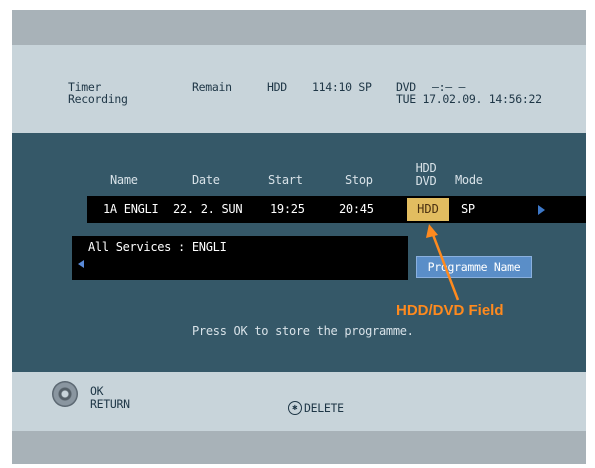 The height and width of the screenshot is (468, 595). Describe the element at coordinates (110, 404) in the screenshot. I see `return-label: RETURN` at that location.